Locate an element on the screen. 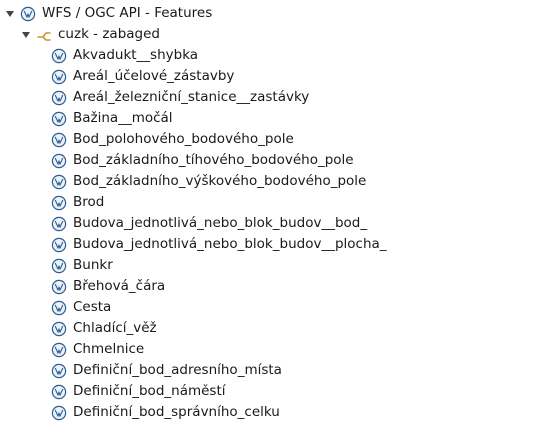 This screenshot has height=423, width=538. tree-layer-label: Budova_jednotlivá_nebo_blok_budov__bod_ is located at coordinates (220, 223).